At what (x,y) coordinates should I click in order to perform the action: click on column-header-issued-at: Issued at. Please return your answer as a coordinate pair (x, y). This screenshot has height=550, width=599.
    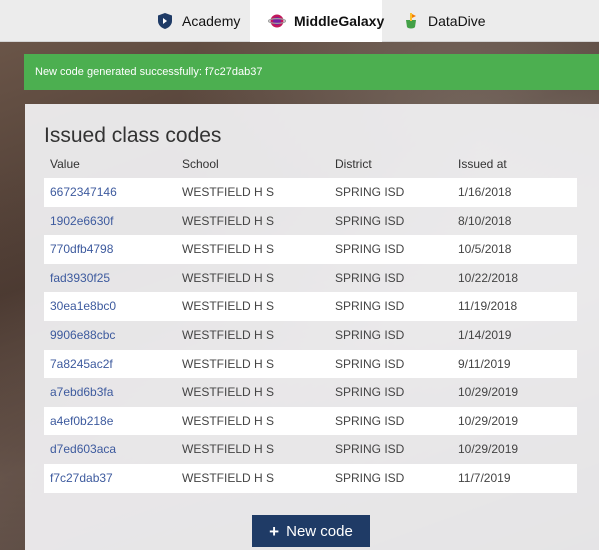
    Looking at the image, I should click on (482, 164).